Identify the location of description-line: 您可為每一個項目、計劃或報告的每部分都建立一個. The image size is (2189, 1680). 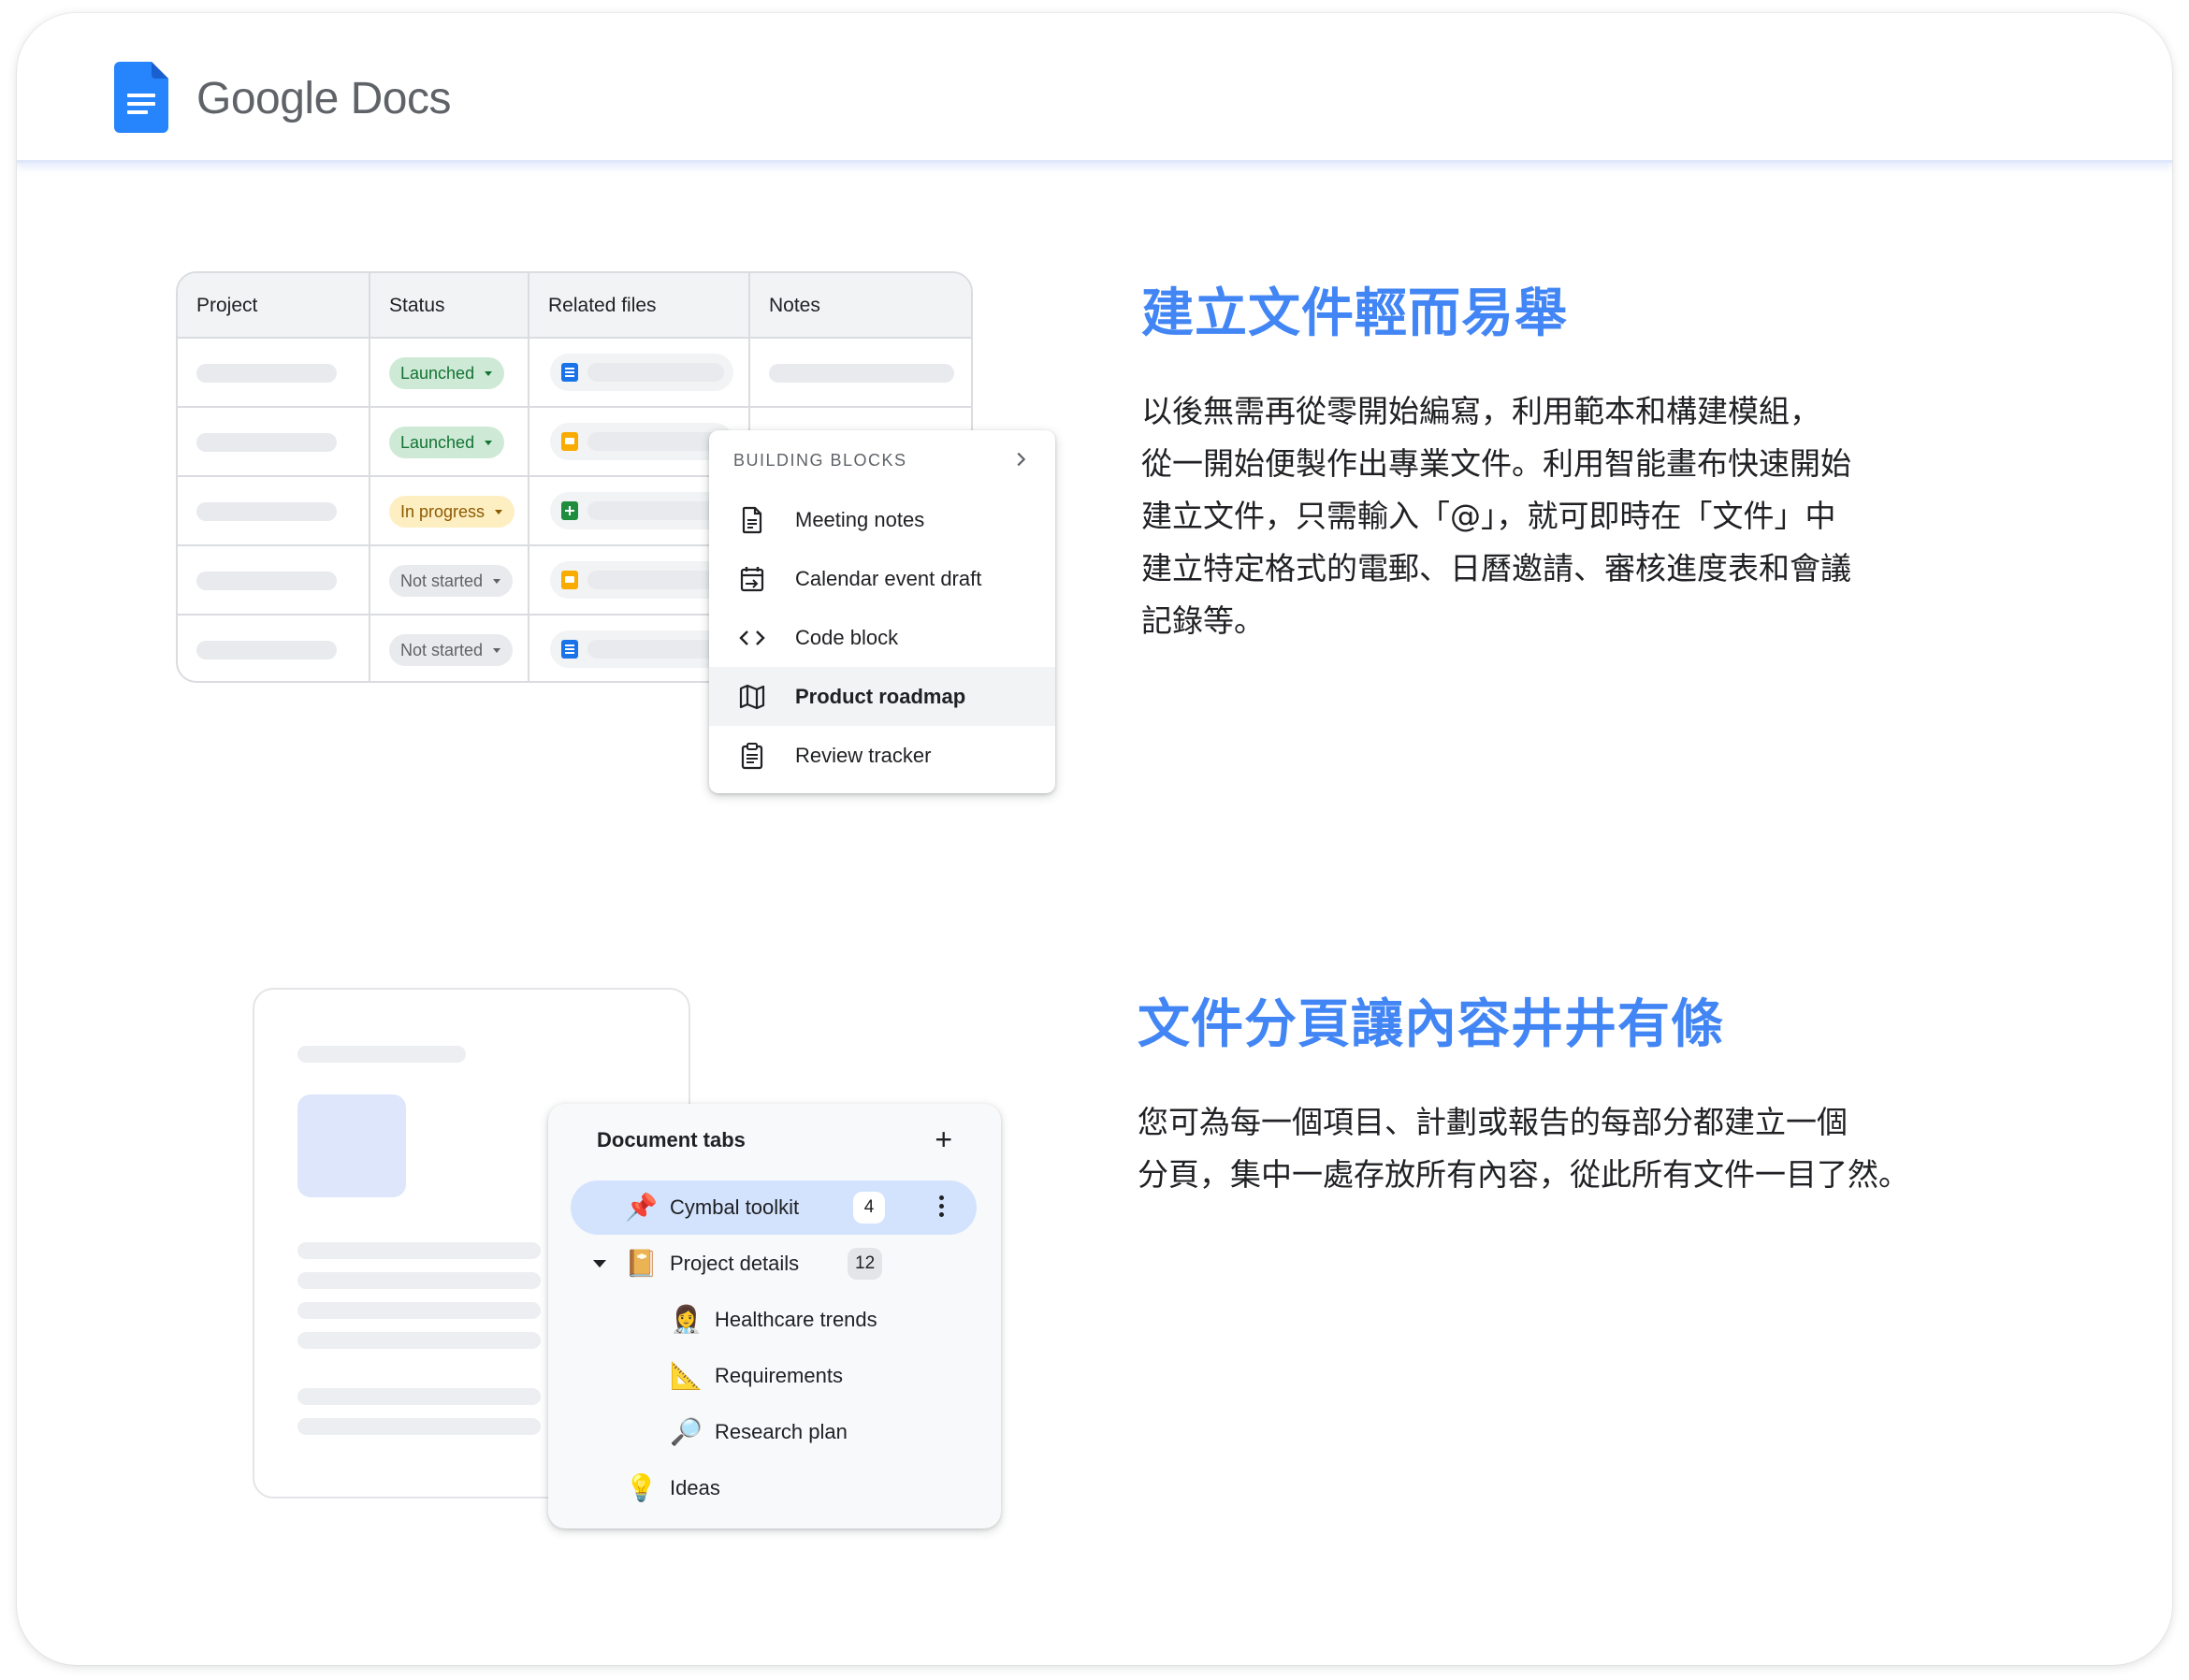
(1493, 1122).